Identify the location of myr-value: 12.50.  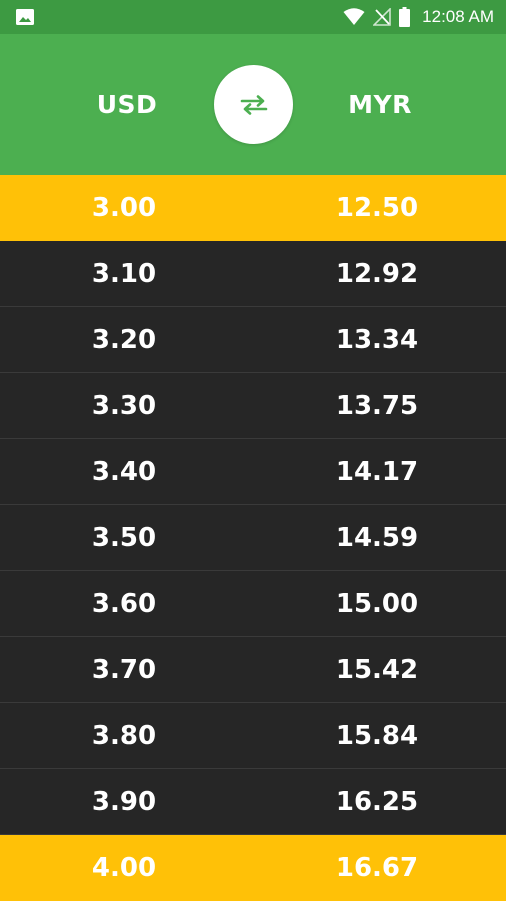
(377, 208).